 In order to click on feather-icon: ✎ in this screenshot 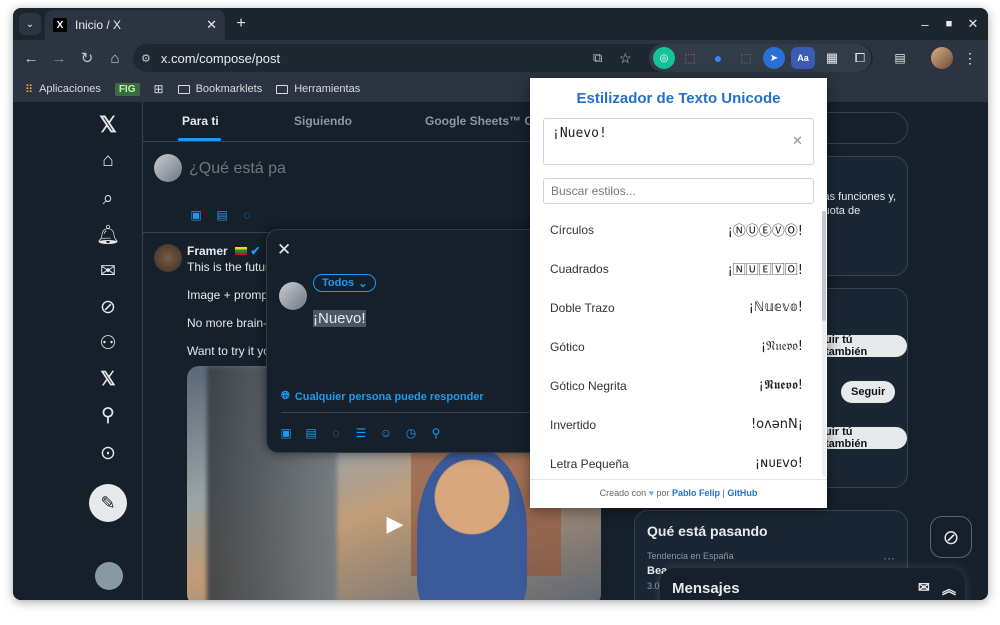, I will do `click(108, 502)`.